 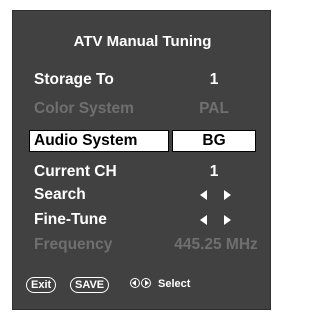 I want to click on menu-row-frequency: Frequency 445.25 MHz, so click(x=142, y=246).